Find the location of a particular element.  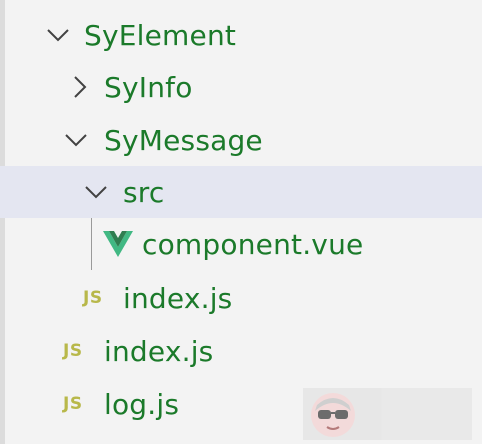

watermark-logo is located at coordinates (387, 414).